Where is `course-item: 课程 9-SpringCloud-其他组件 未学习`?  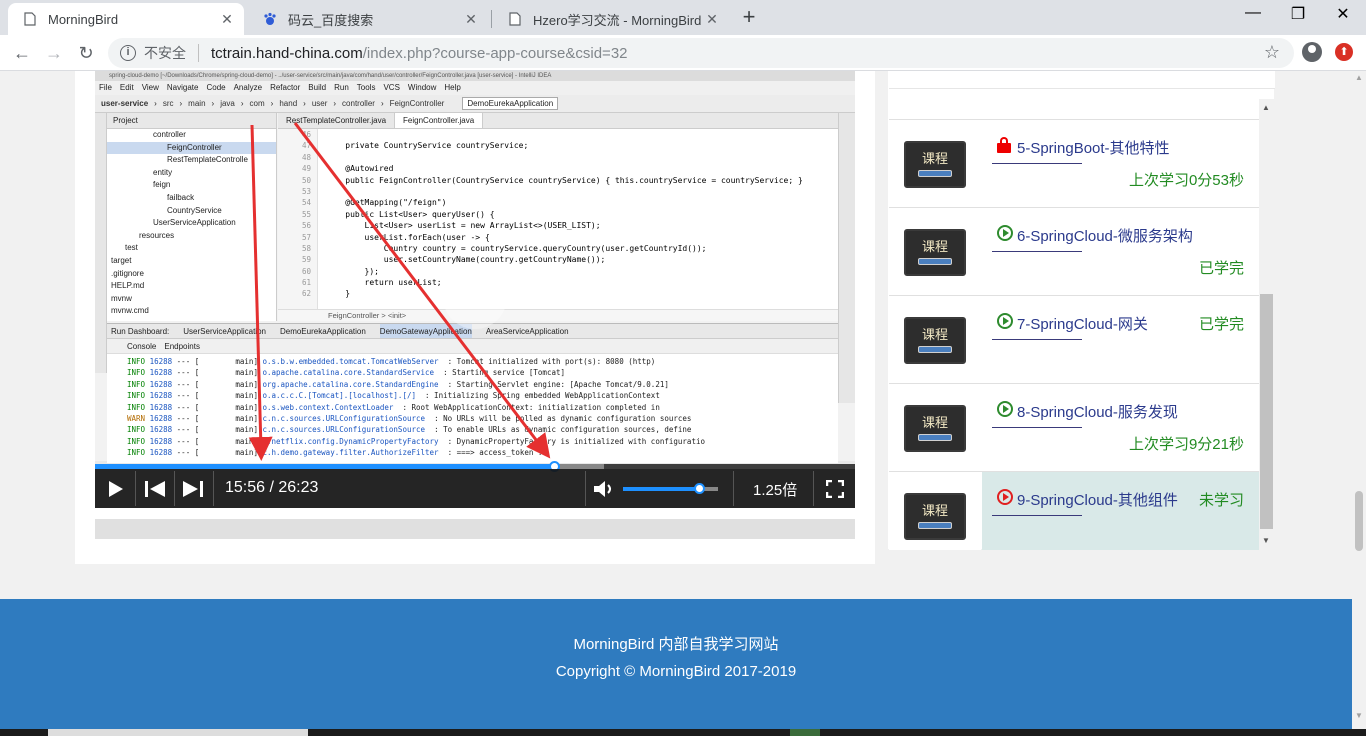 course-item: 课程 9-SpringCloud-其他组件 未学习 is located at coordinates (1074, 510).